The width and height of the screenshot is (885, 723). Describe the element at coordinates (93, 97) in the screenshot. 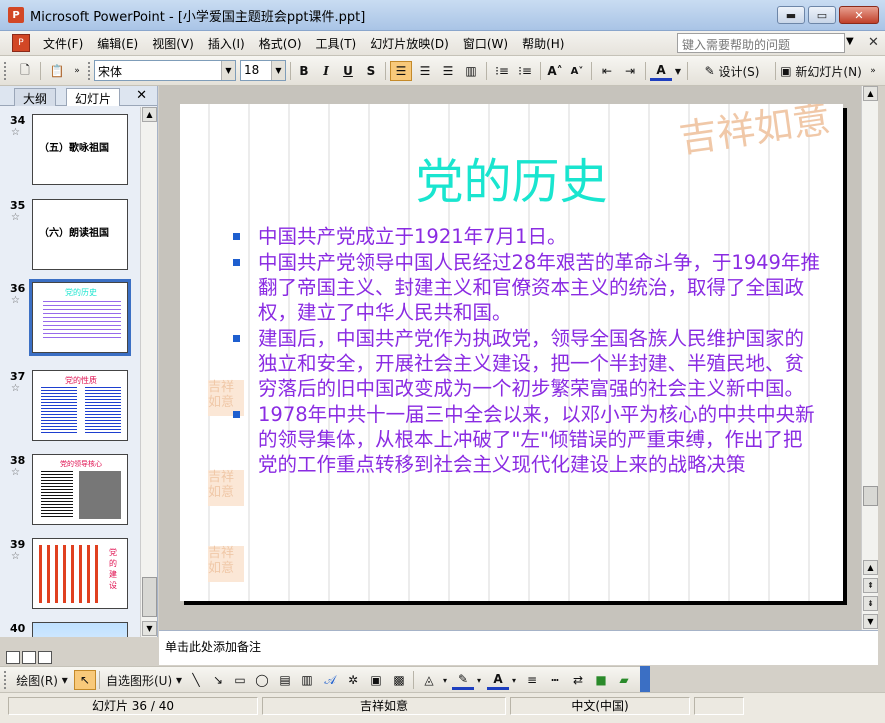

I see `tab-slides: 幻灯片` at that location.